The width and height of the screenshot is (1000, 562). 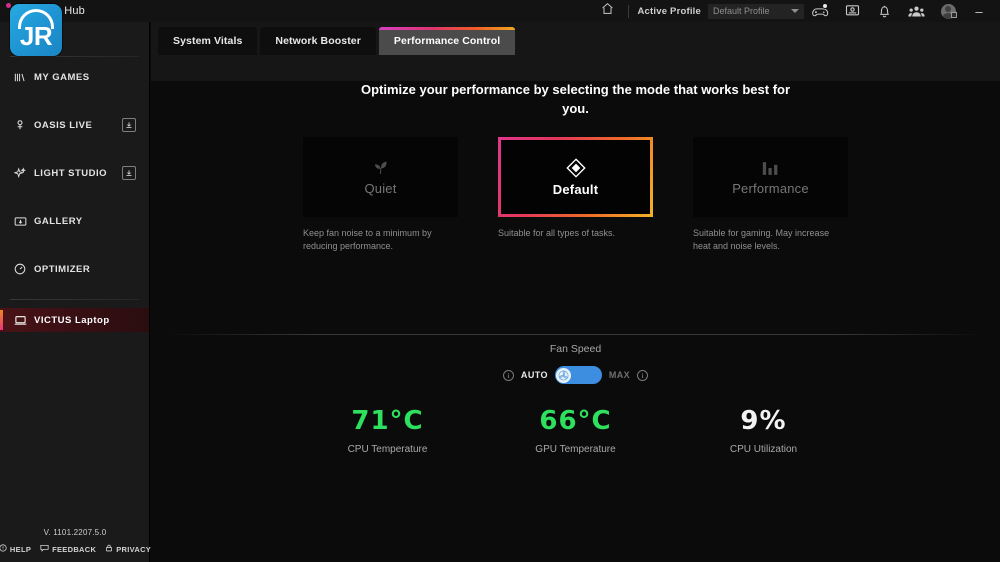 I want to click on sidebar-divider-bottom, so click(x=74, y=299).